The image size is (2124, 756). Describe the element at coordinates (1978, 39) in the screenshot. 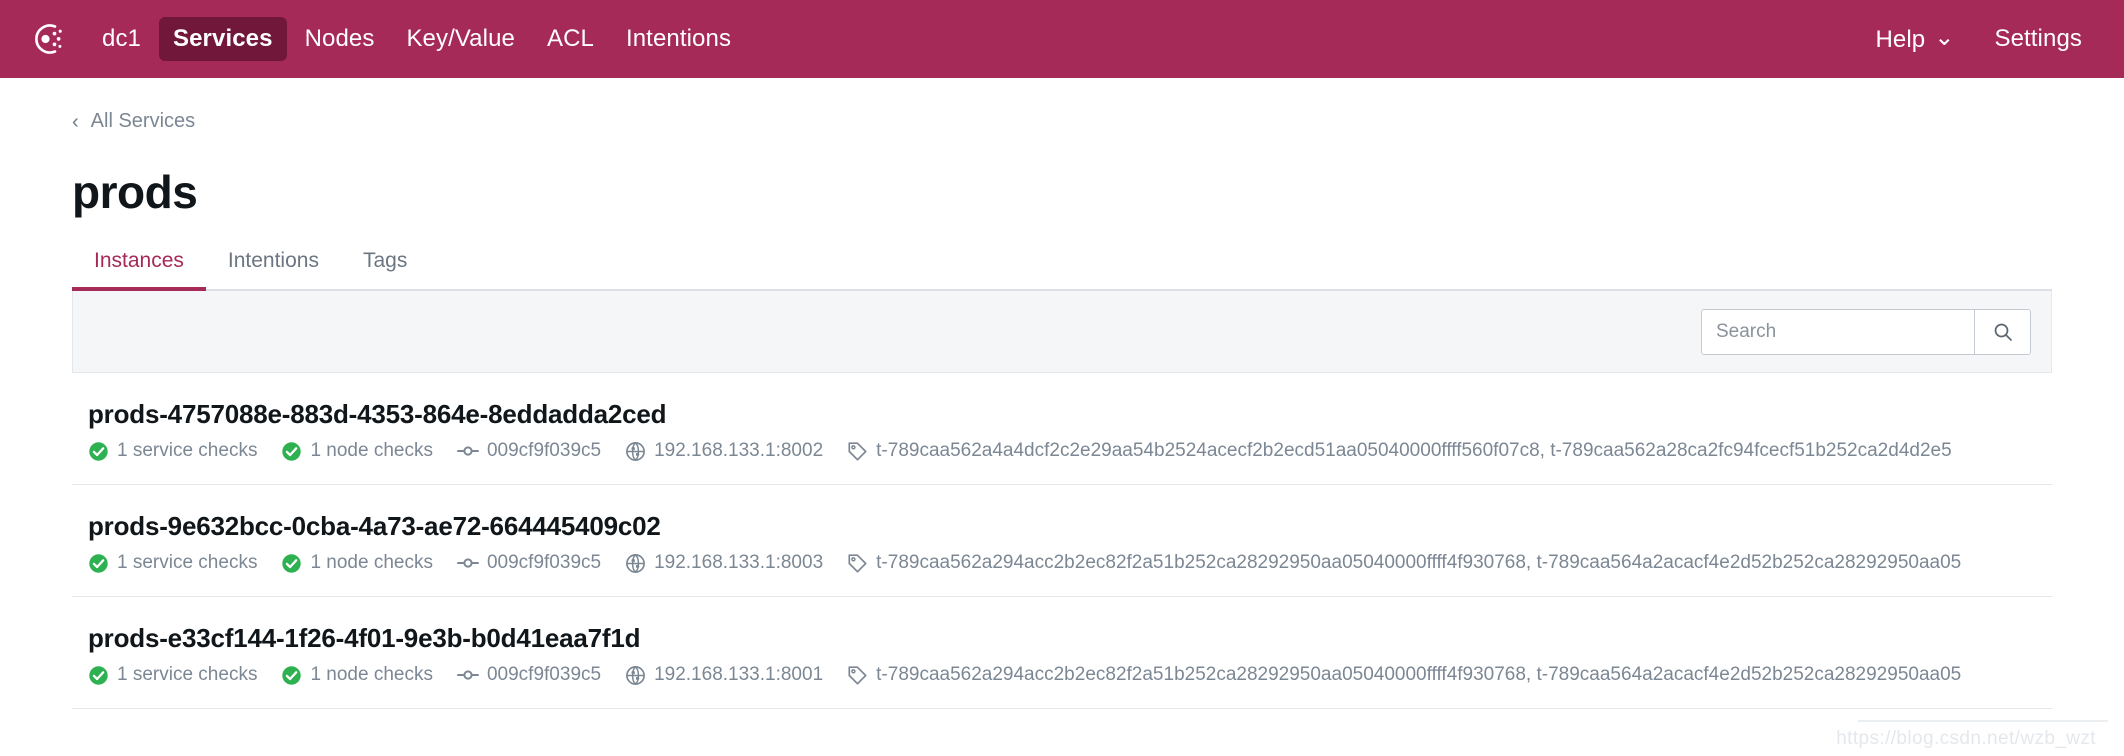

I see `secondary-nav-items: Help ⌄ Settings` at that location.